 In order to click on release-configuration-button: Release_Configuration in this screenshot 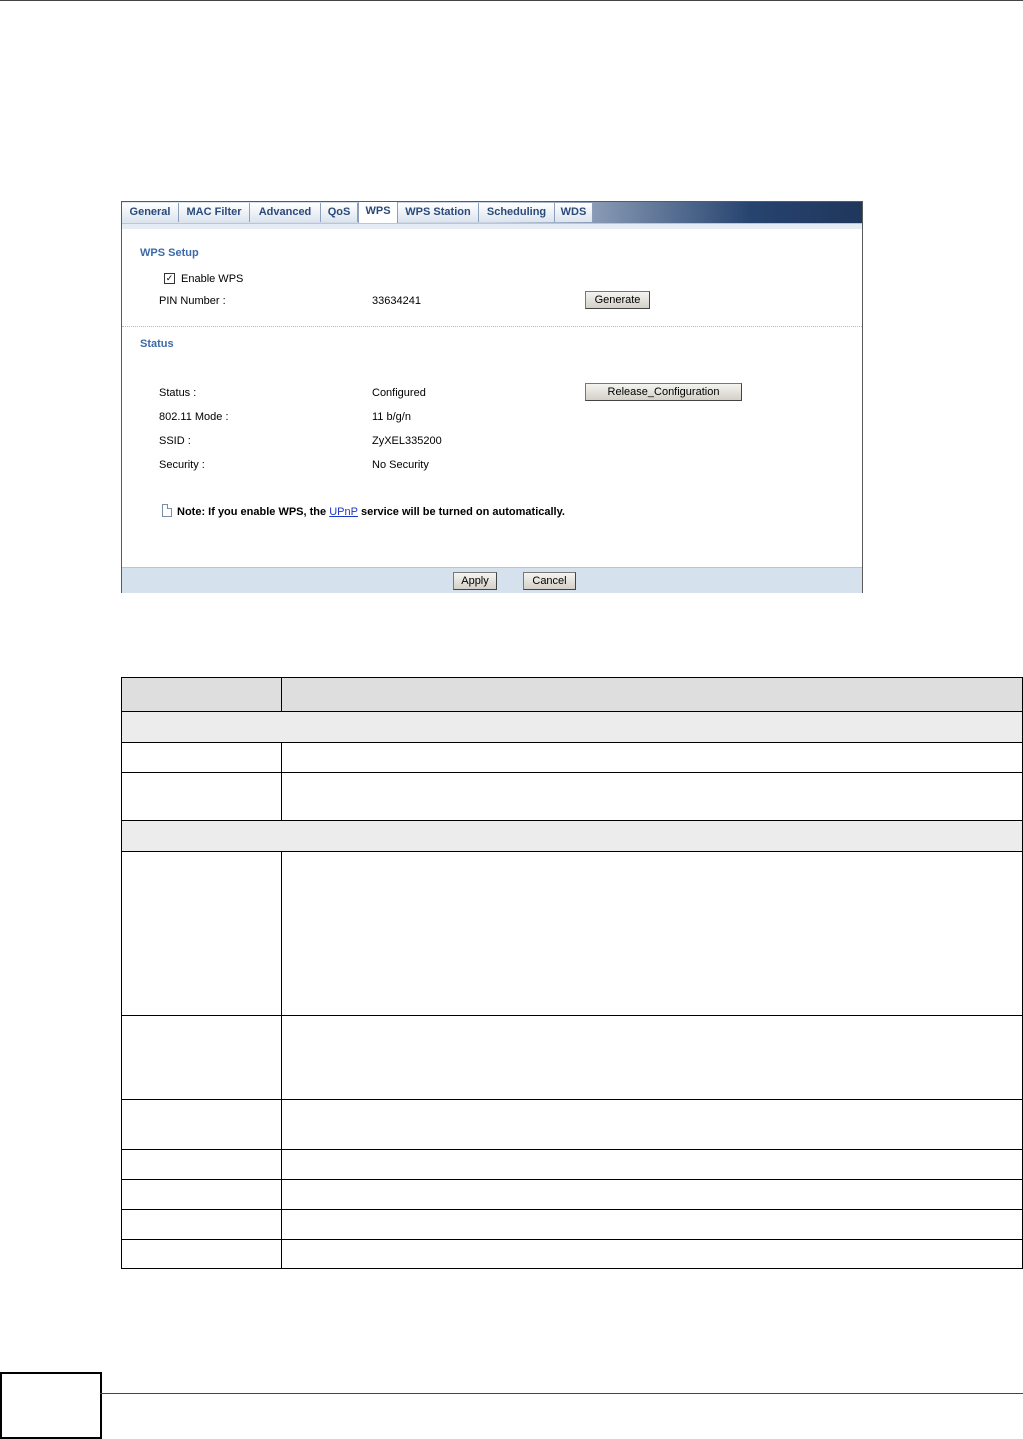, I will do `click(663, 392)`.